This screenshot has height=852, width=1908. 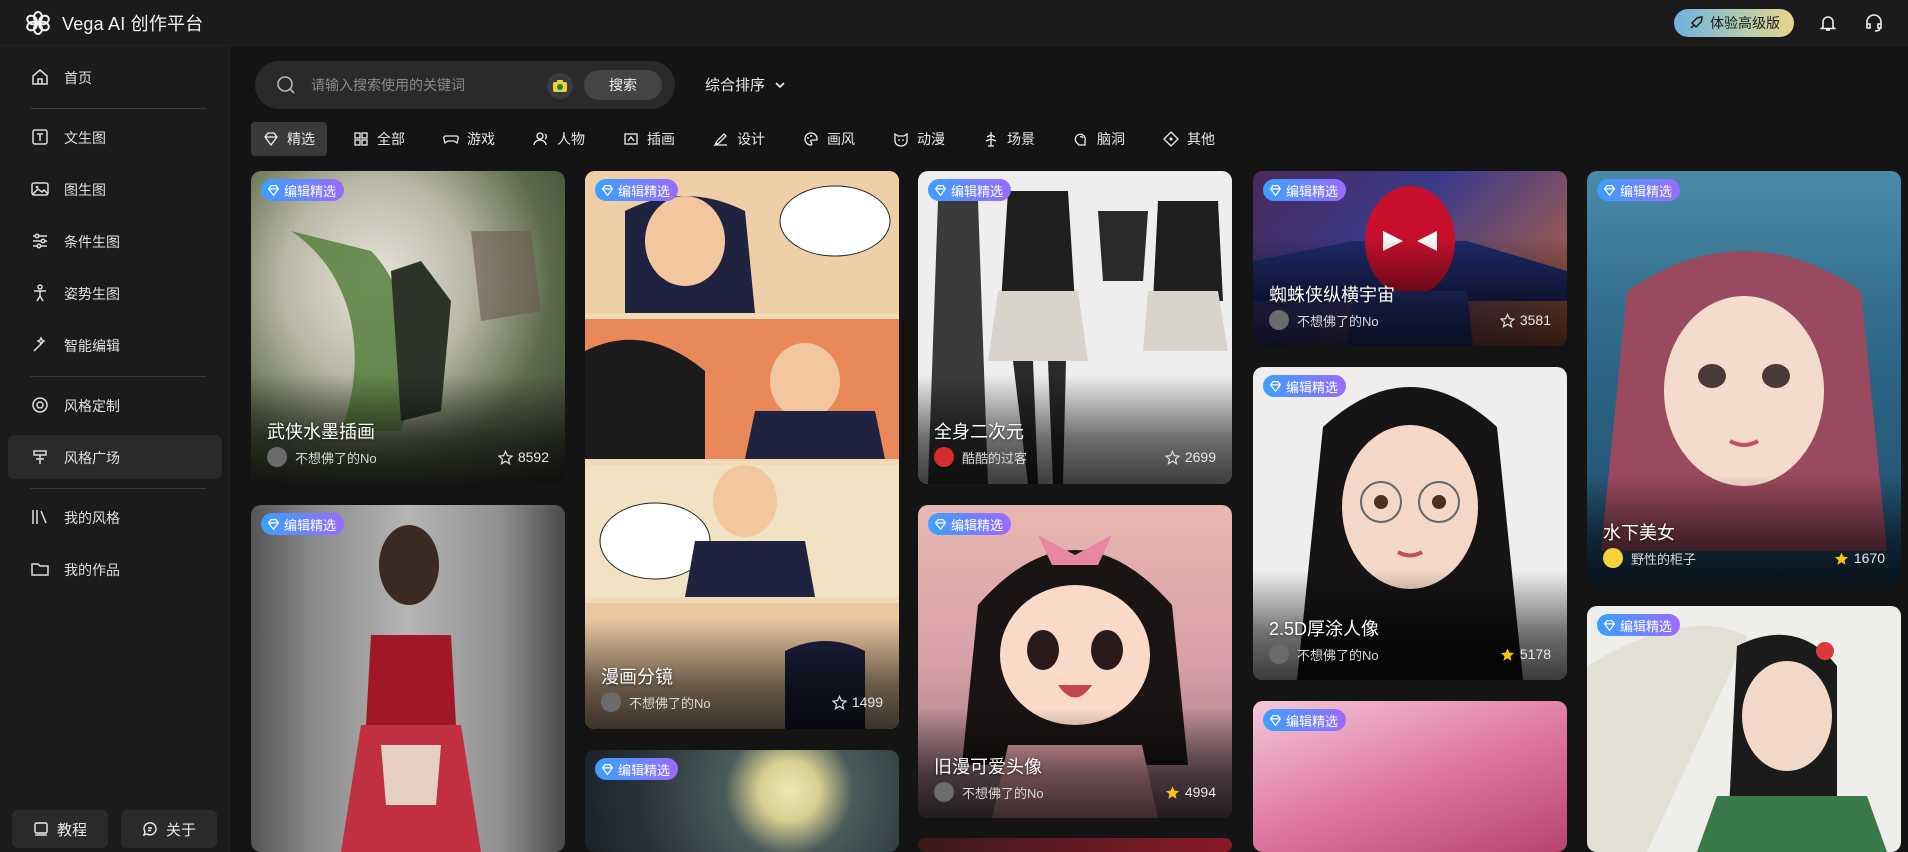 What do you see at coordinates (505, 457) in the screenshot?
I see `star-icon` at bounding box center [505, 457].